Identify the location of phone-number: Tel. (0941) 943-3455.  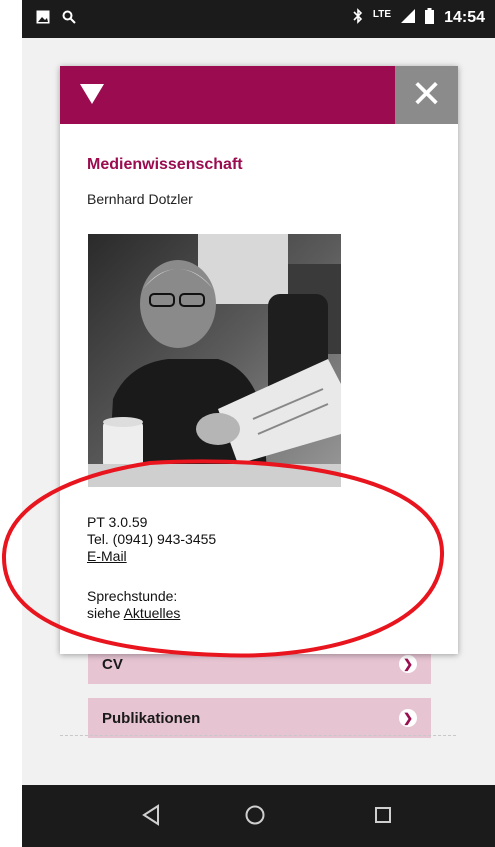
(152, 539).